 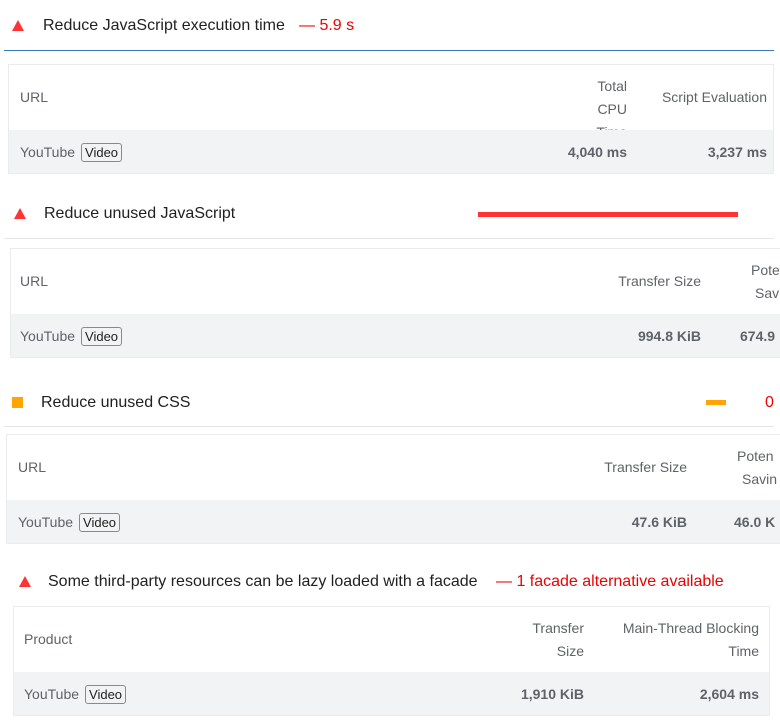 I want to click on table-row: YouTube Video 1,910 KiB 2,604 ms, so click(x=391, y=693).